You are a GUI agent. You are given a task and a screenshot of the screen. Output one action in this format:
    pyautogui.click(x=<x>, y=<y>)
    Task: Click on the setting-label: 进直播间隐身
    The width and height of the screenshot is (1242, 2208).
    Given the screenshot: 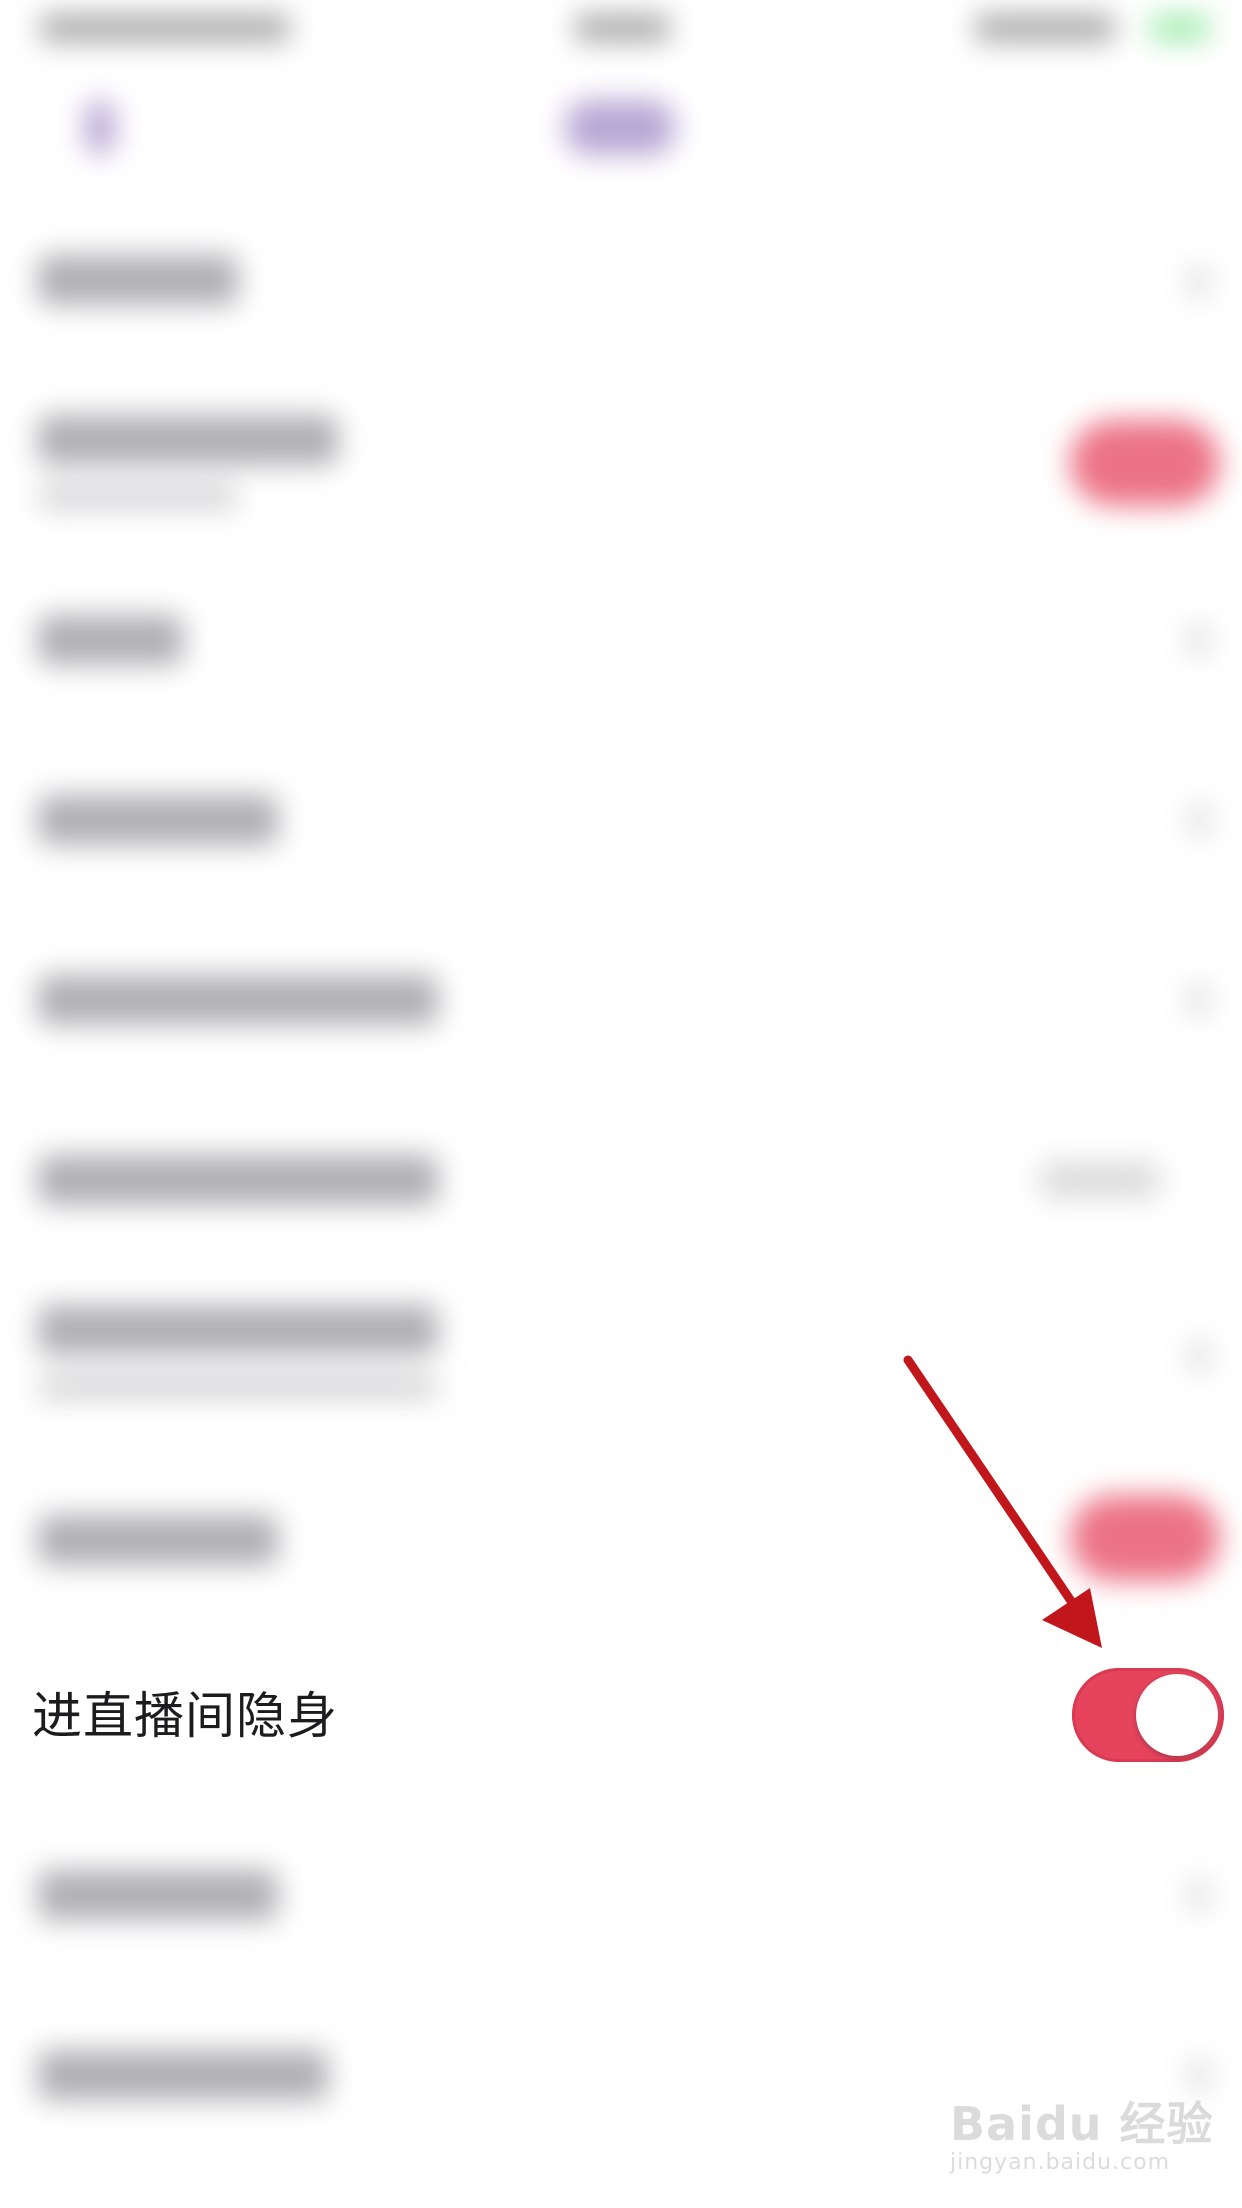 What is the action you would take?
    pyautogui.click(x=185, y=1716)
    